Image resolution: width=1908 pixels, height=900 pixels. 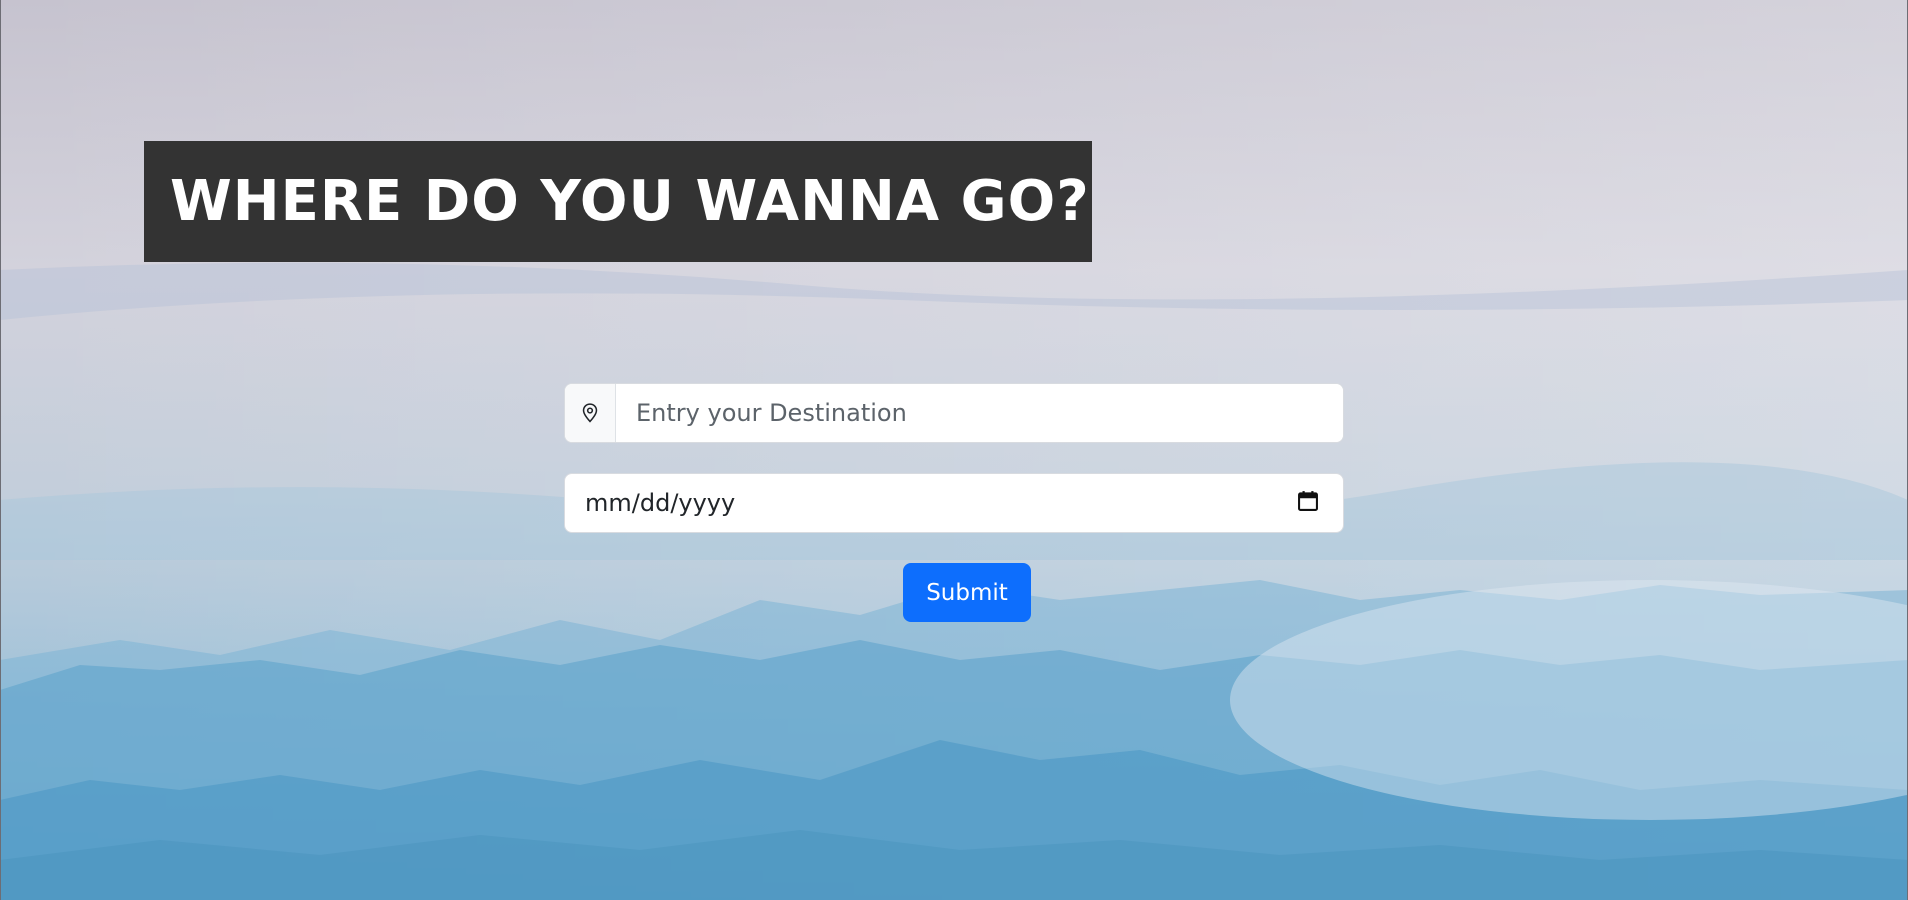 I want to click on page-heading-box: WHERE DO YOU WANNA GO?, so click(x=618, y=201).